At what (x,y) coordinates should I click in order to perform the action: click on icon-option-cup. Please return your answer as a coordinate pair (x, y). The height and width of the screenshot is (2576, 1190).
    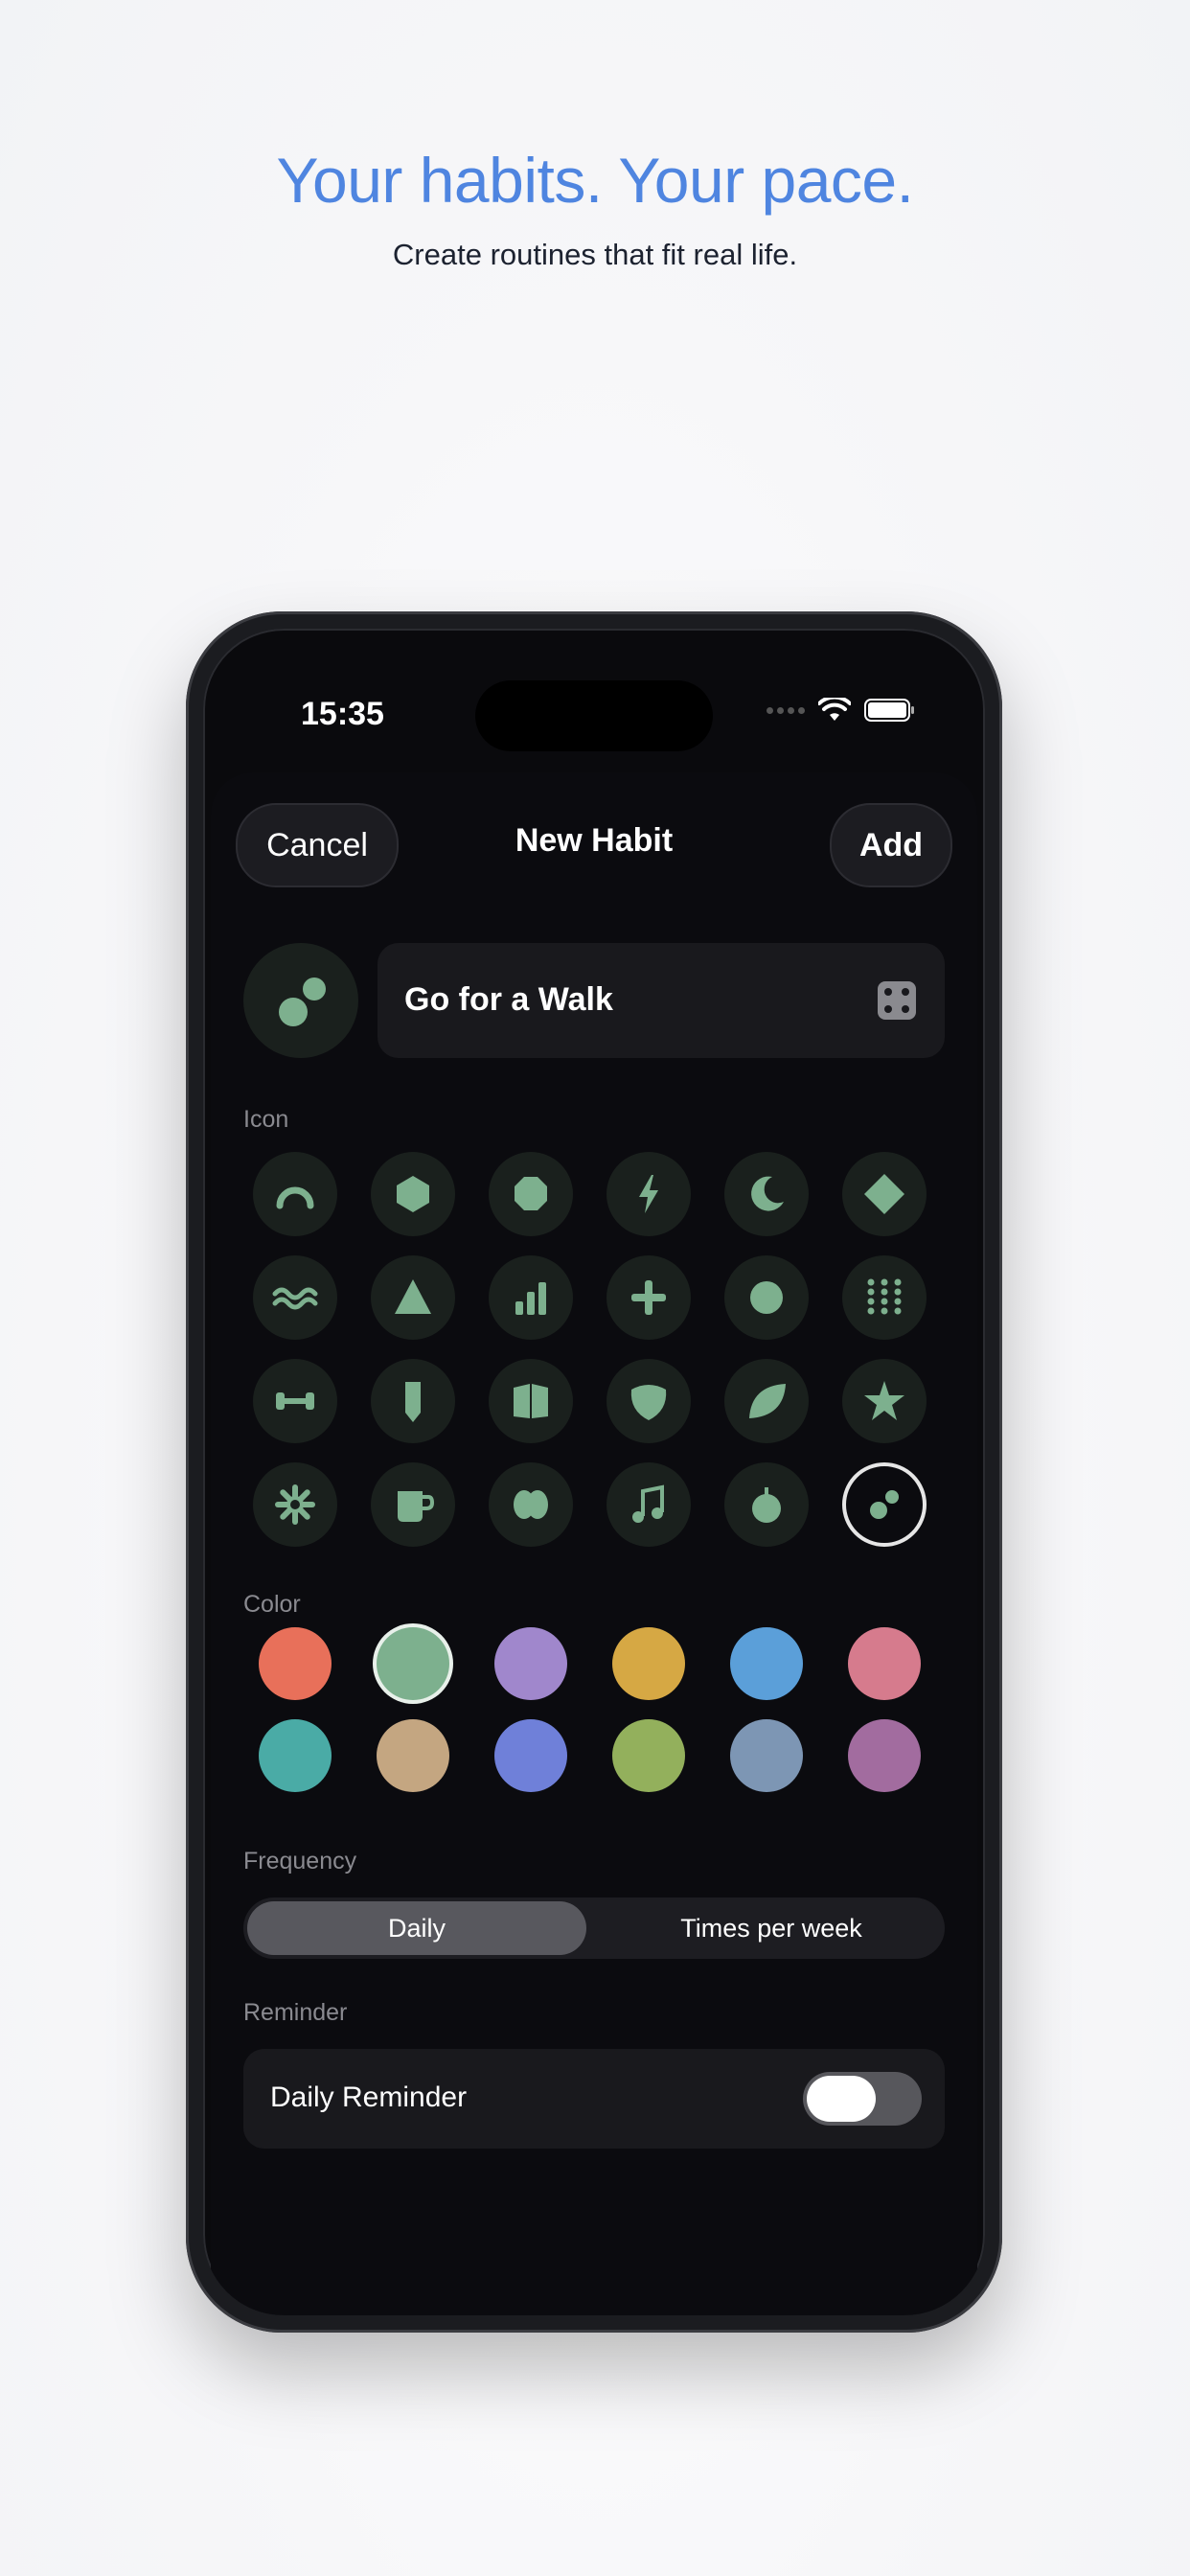
    Looking at the image, I should click on (413, 1504).